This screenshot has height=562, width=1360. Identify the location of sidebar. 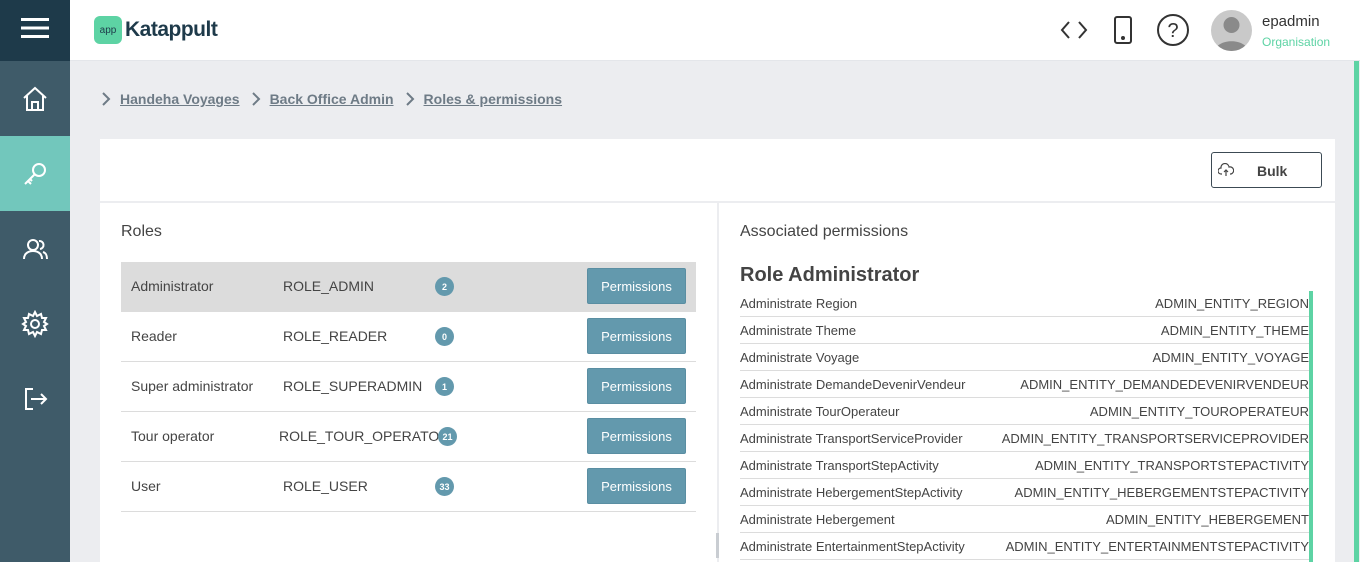
(35, 281).